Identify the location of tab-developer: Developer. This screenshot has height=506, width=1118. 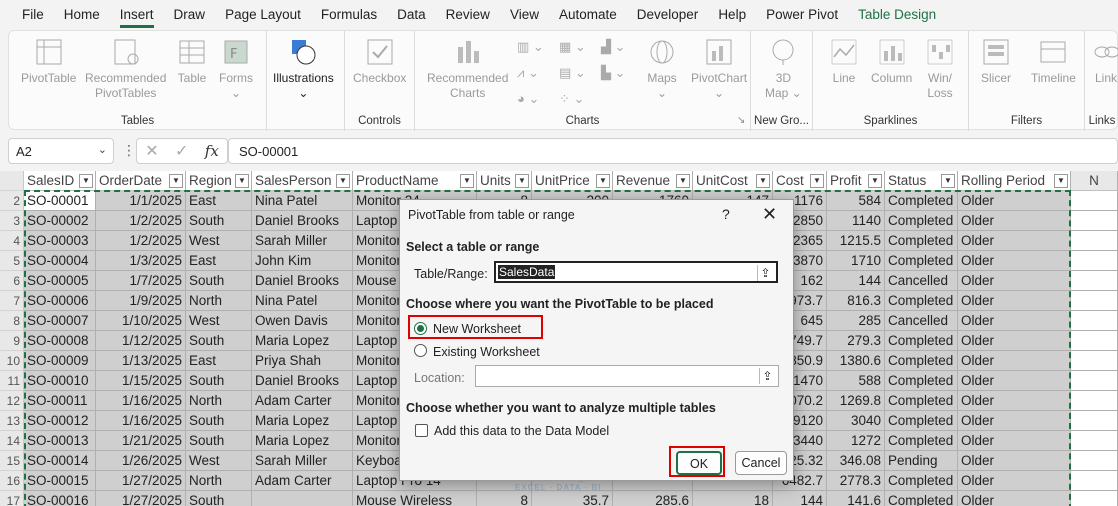
(668, 15).